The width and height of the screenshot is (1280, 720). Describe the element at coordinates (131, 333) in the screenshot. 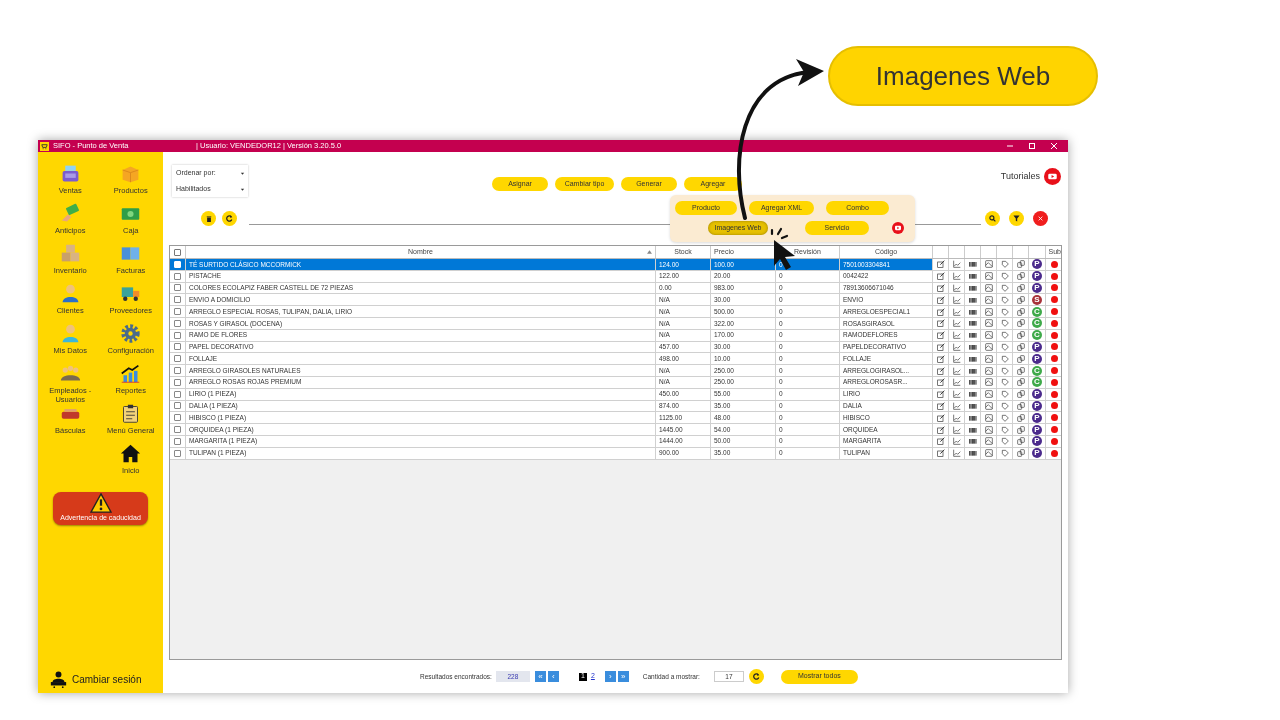

I see `gear-icon` at that location.